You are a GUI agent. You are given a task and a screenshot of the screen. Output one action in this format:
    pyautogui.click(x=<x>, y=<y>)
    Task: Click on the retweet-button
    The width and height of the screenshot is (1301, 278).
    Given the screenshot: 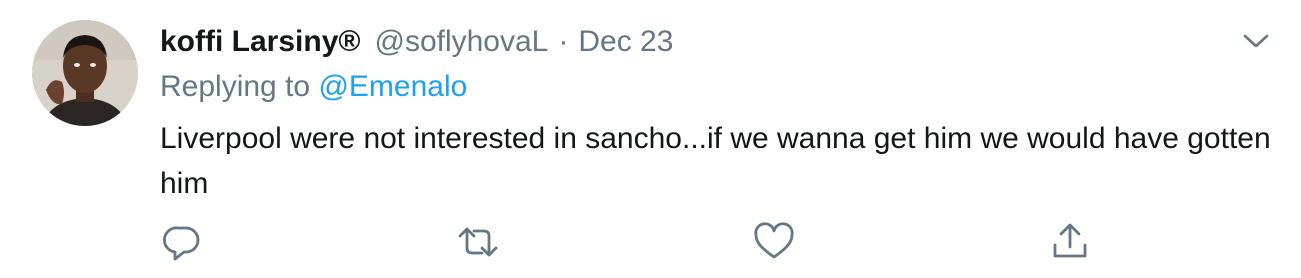 What is the action you would take?
    pyautogui.click(x=478, y=242)
    